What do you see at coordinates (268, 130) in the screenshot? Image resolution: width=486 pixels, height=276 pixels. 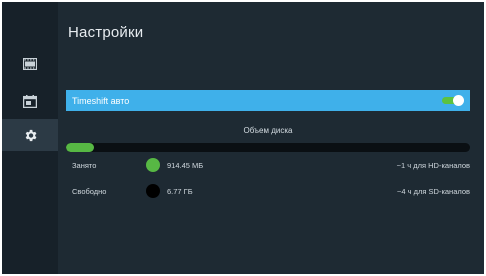 I see `disk-volume-title: Объем диска` at bounding box center [268, 130].